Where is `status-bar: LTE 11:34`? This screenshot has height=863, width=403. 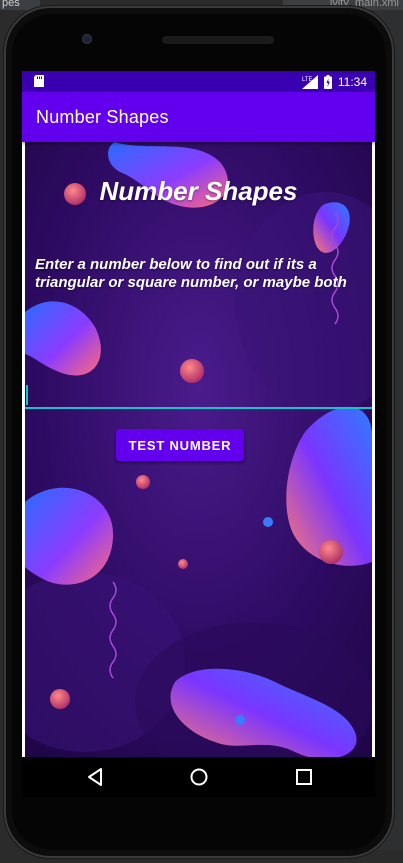 status-bar: LTE 11:34 is located at coordinates (198, 81).